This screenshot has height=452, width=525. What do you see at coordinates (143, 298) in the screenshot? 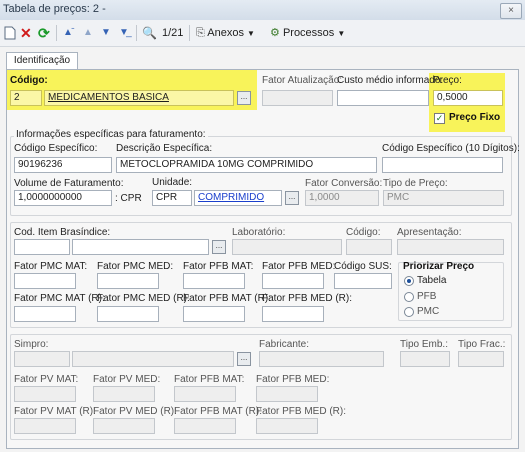
I see `fator-pmc-med-r-label: Fator PMC MED (R):` at bounding box center [143, 298].